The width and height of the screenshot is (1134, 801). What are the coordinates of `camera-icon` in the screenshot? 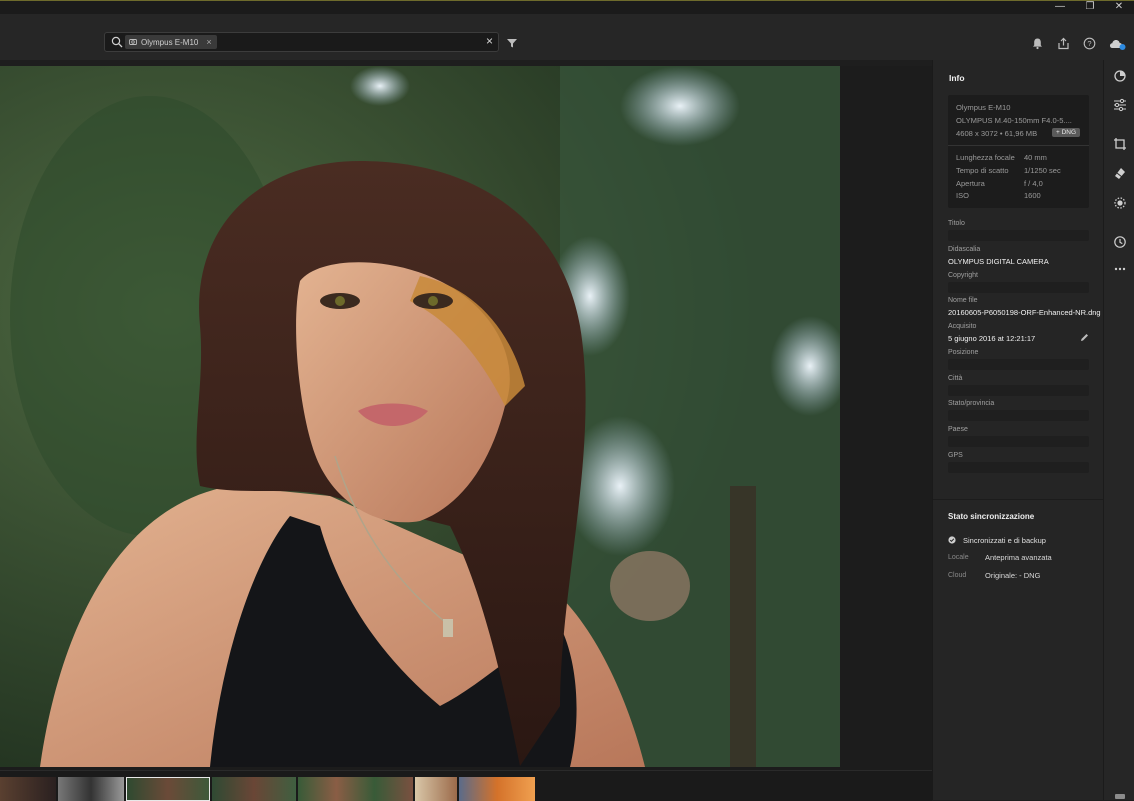 It's located at (133, 42).